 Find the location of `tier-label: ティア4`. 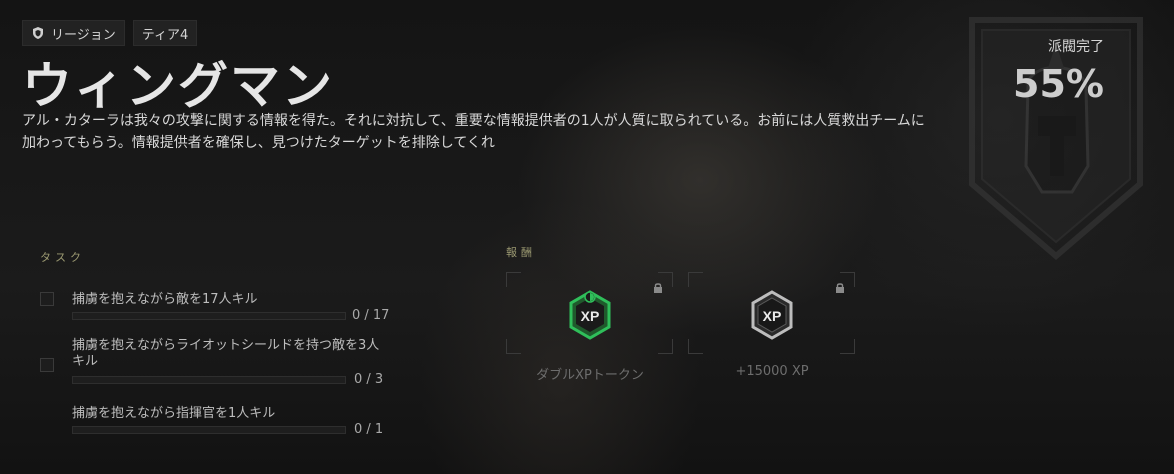

tier-label: ティア4 is located at coordinates (165, 35).